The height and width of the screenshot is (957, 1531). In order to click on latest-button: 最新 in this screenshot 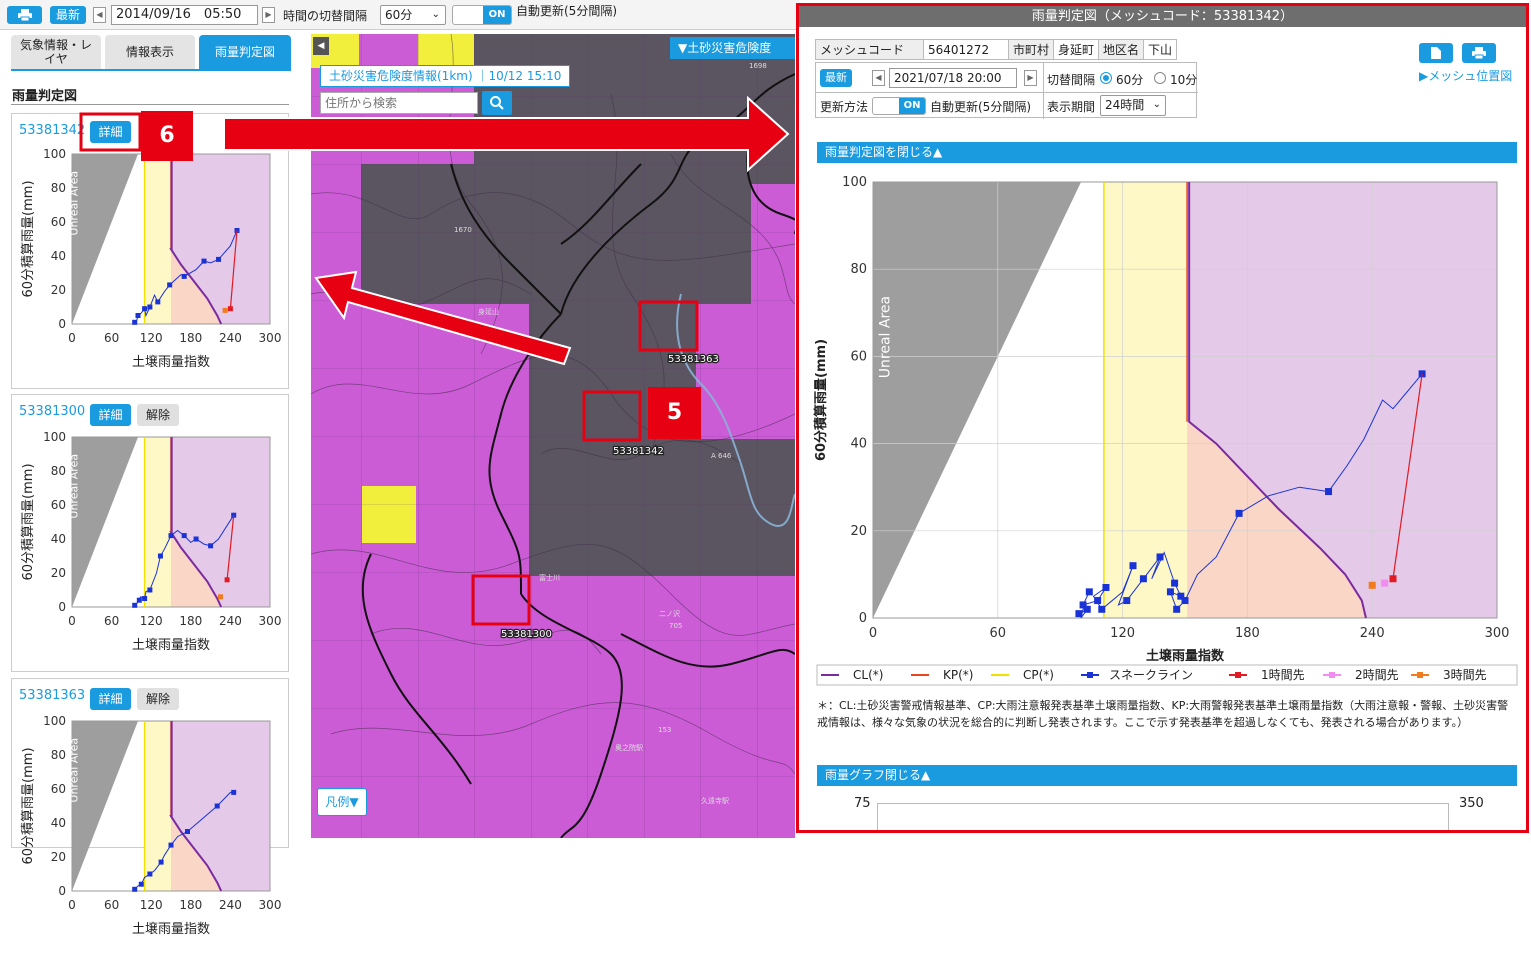, I will do `click(68, 15)`.